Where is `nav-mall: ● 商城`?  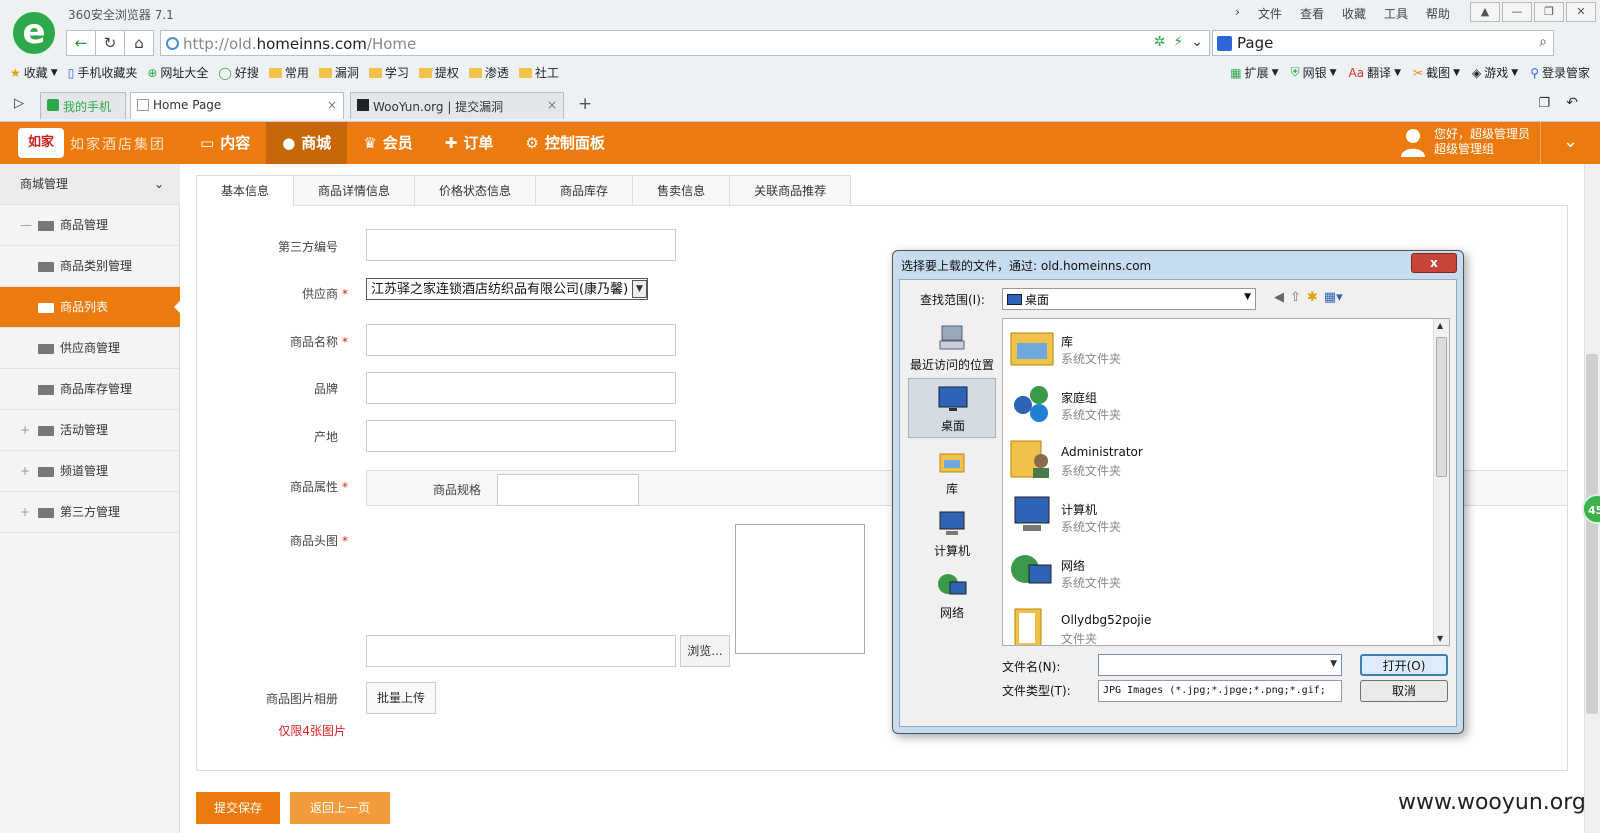 nav-mall: ● 商城 is located at coordinates (307, 143).